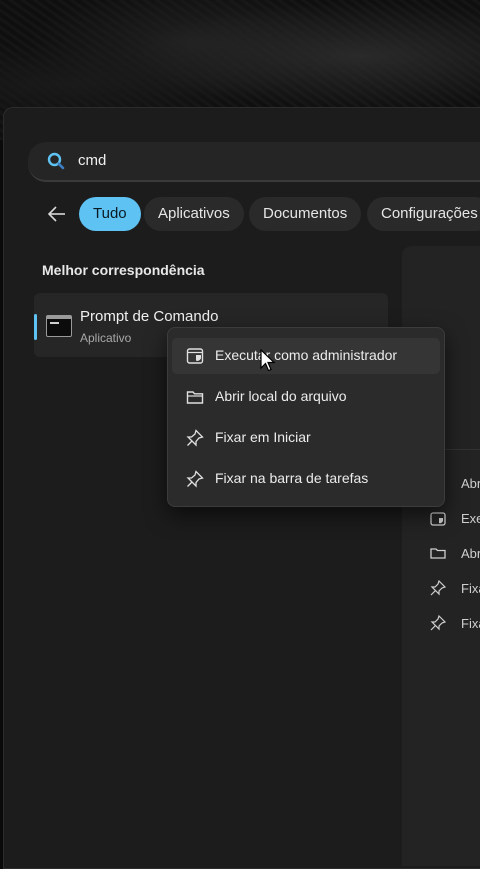 The height and width of the screenshot is (869, 480). Describe the element at coordinates (423, 214) in the screenshot. I see `filter-settings: Configurações` at that location.